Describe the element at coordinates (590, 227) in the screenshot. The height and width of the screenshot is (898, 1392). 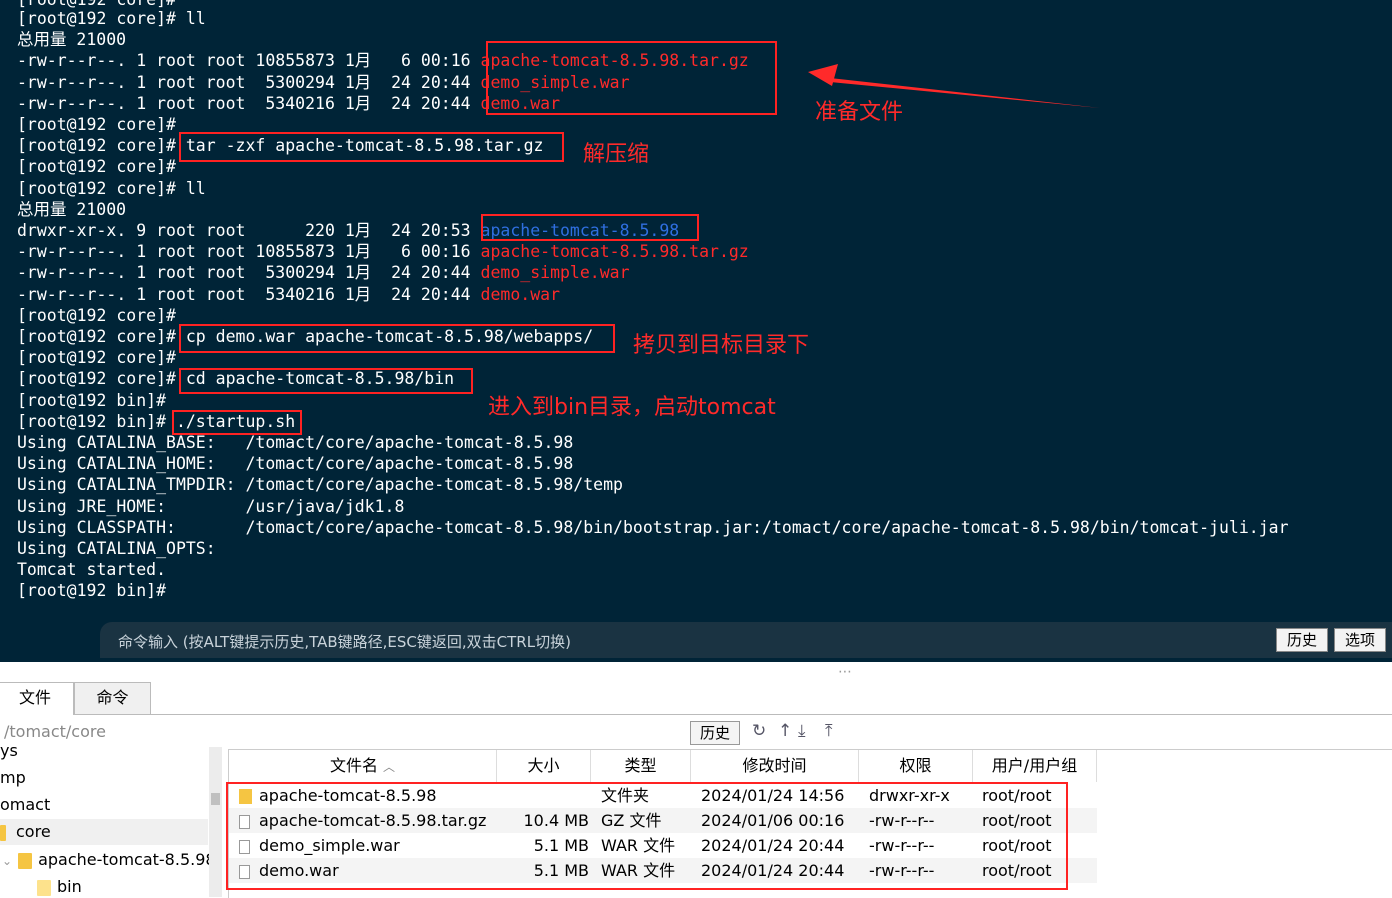
I see `highlight-box-extracted-dir` at that location.